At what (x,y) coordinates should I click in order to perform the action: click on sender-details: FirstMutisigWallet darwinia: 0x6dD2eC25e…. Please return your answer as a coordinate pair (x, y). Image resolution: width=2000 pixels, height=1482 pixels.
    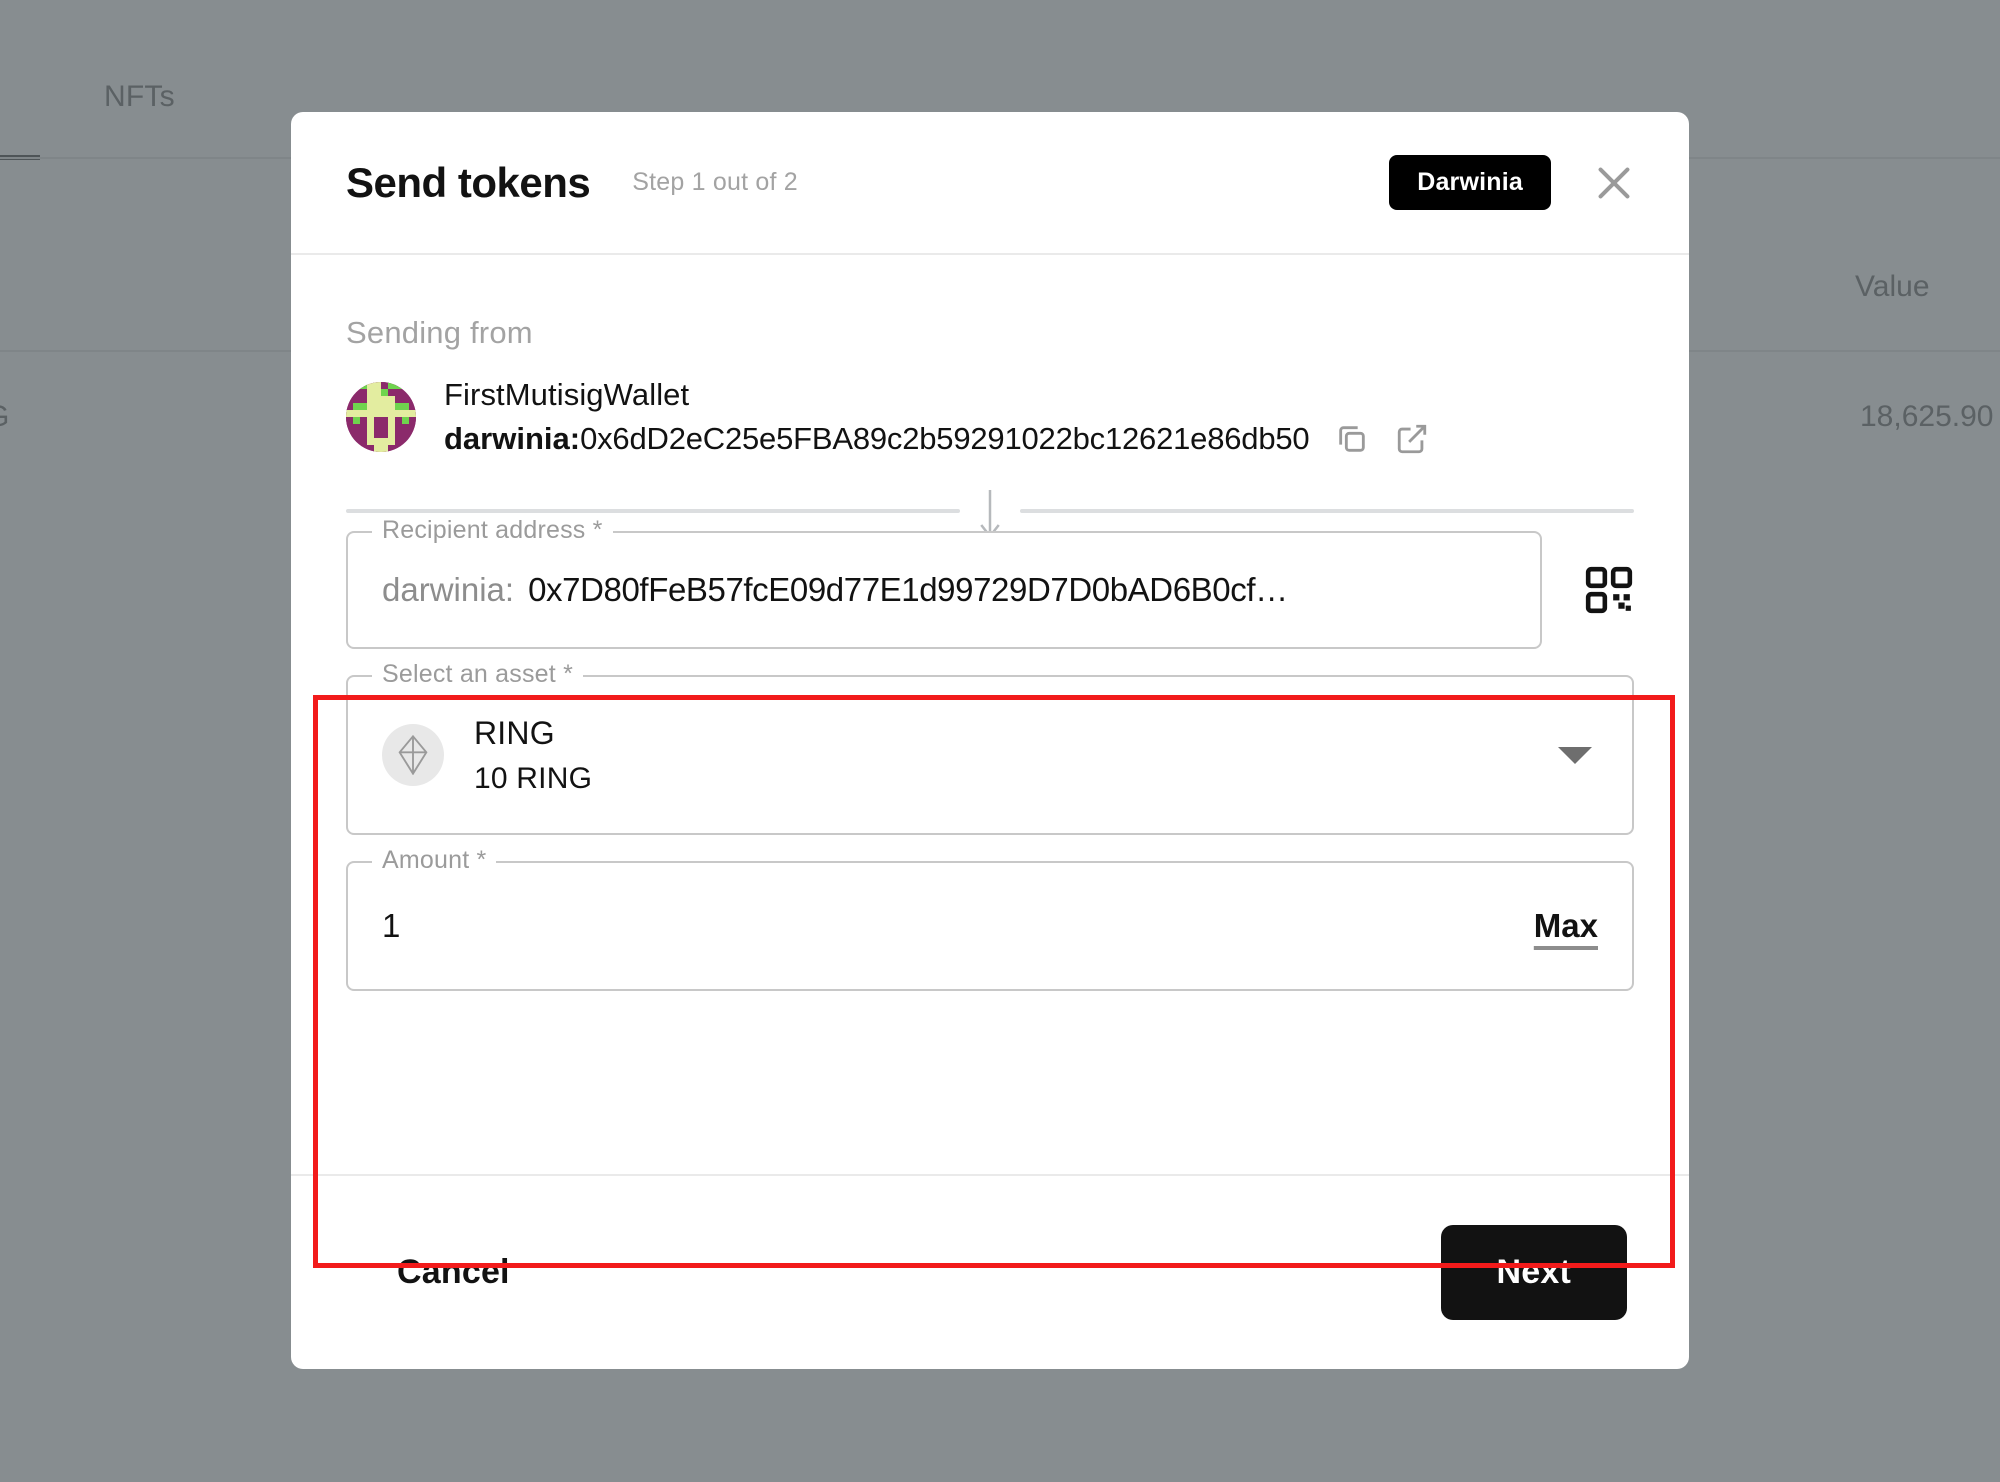
    Looking at the image, I should click on (936, 417).